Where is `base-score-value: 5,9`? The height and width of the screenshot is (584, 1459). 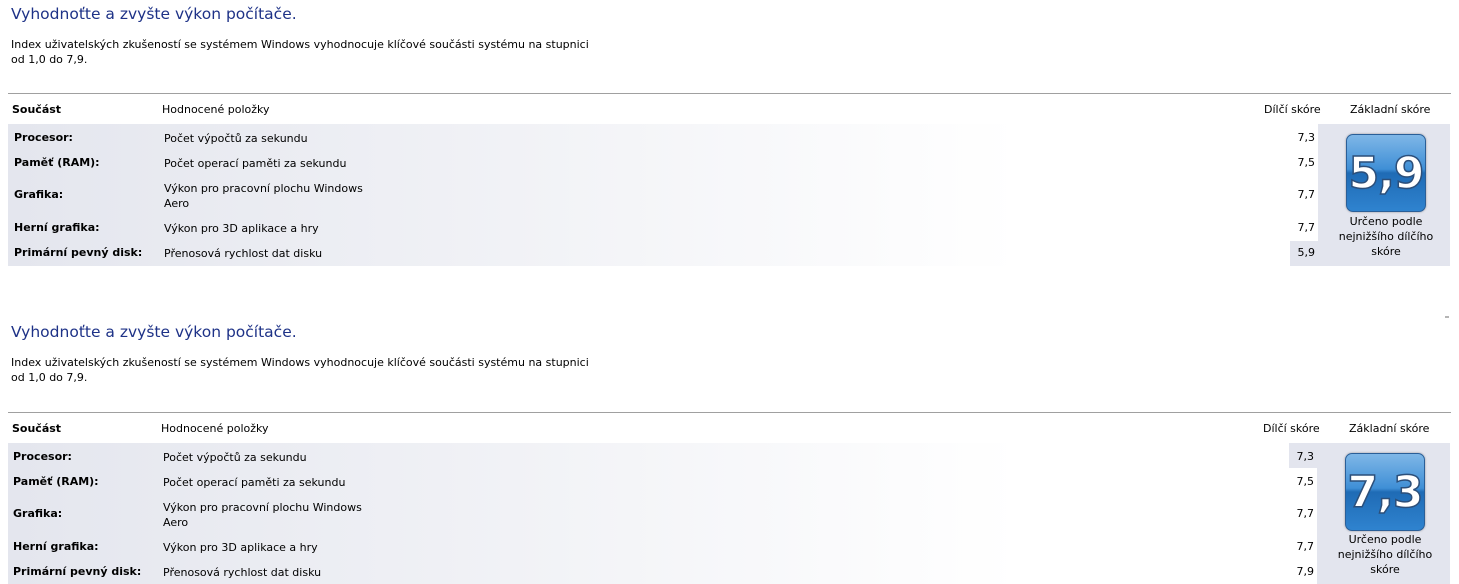 base-score-value: 5,9 is located at coordinates (1386, 173).